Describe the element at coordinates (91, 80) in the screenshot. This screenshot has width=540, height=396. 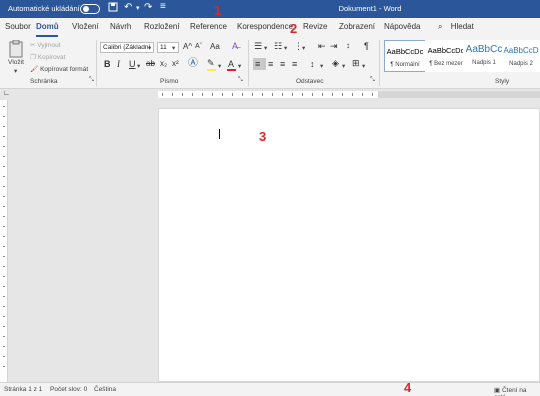
I see `clipboard-launcher-icon: ⤡` at that location.